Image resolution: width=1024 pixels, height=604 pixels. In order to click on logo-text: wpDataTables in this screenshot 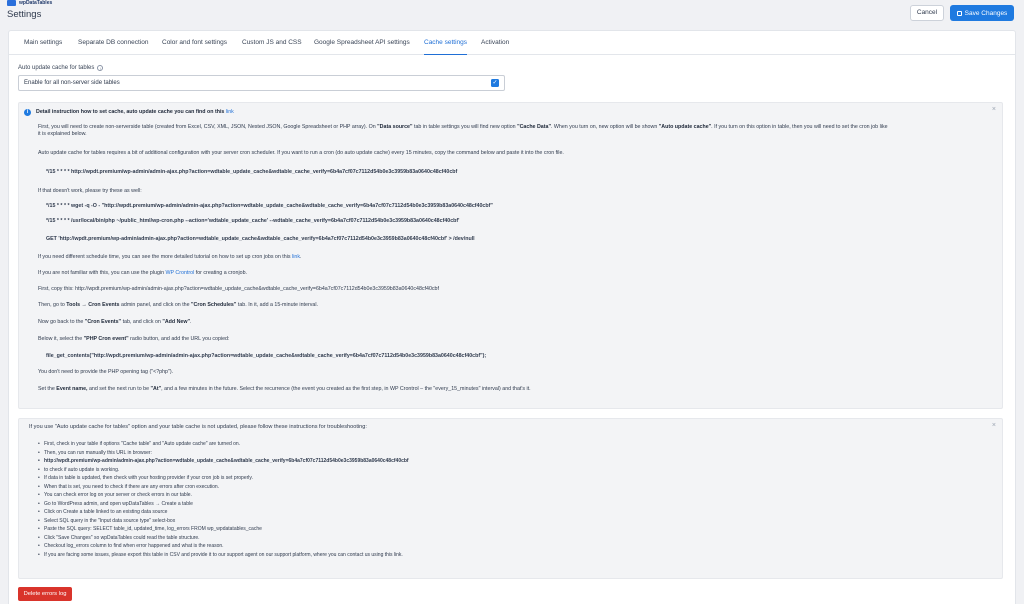, I will do `click(36, 3)`.